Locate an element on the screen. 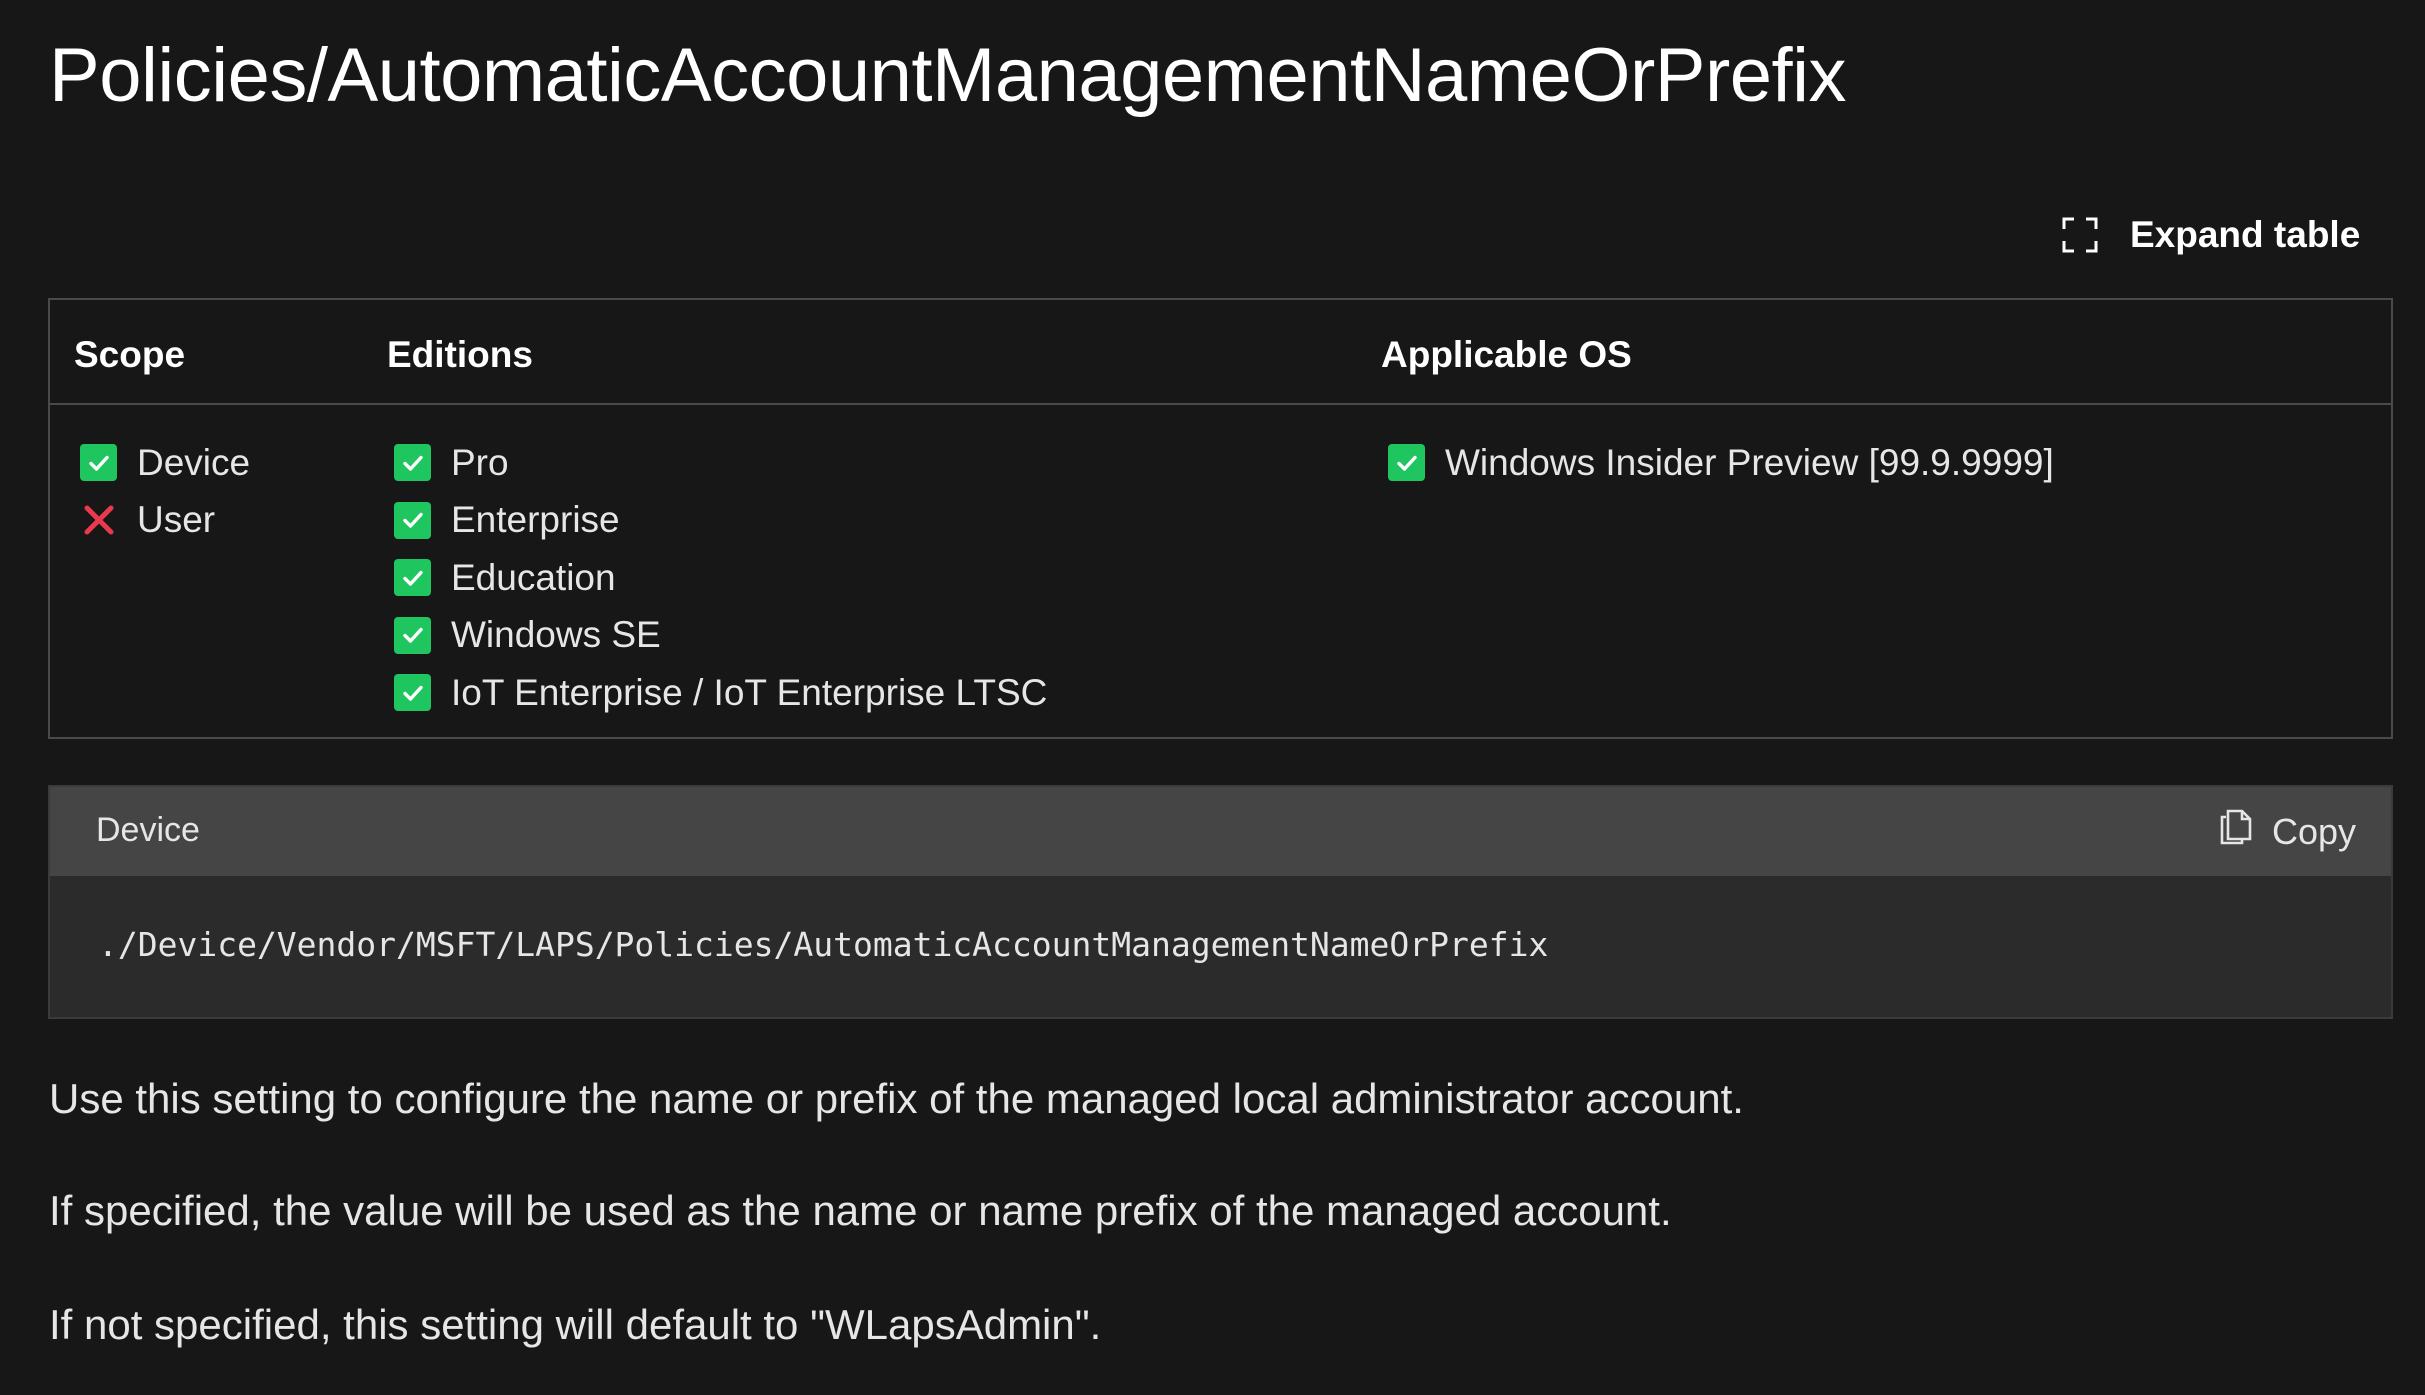 This screenshot has width=2425, height=1395. list-item-label: Device is located at coordinates (194, 462).